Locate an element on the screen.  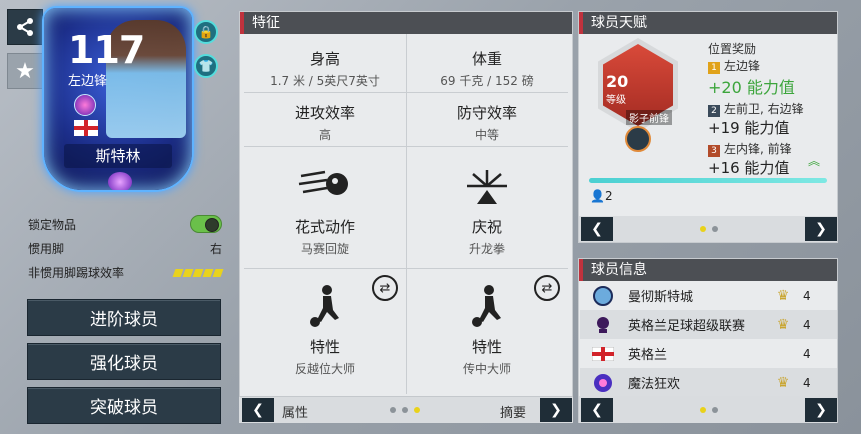
weak-foot-label: 非惯用脚踢球效率 is located at coordinates (76, 273).